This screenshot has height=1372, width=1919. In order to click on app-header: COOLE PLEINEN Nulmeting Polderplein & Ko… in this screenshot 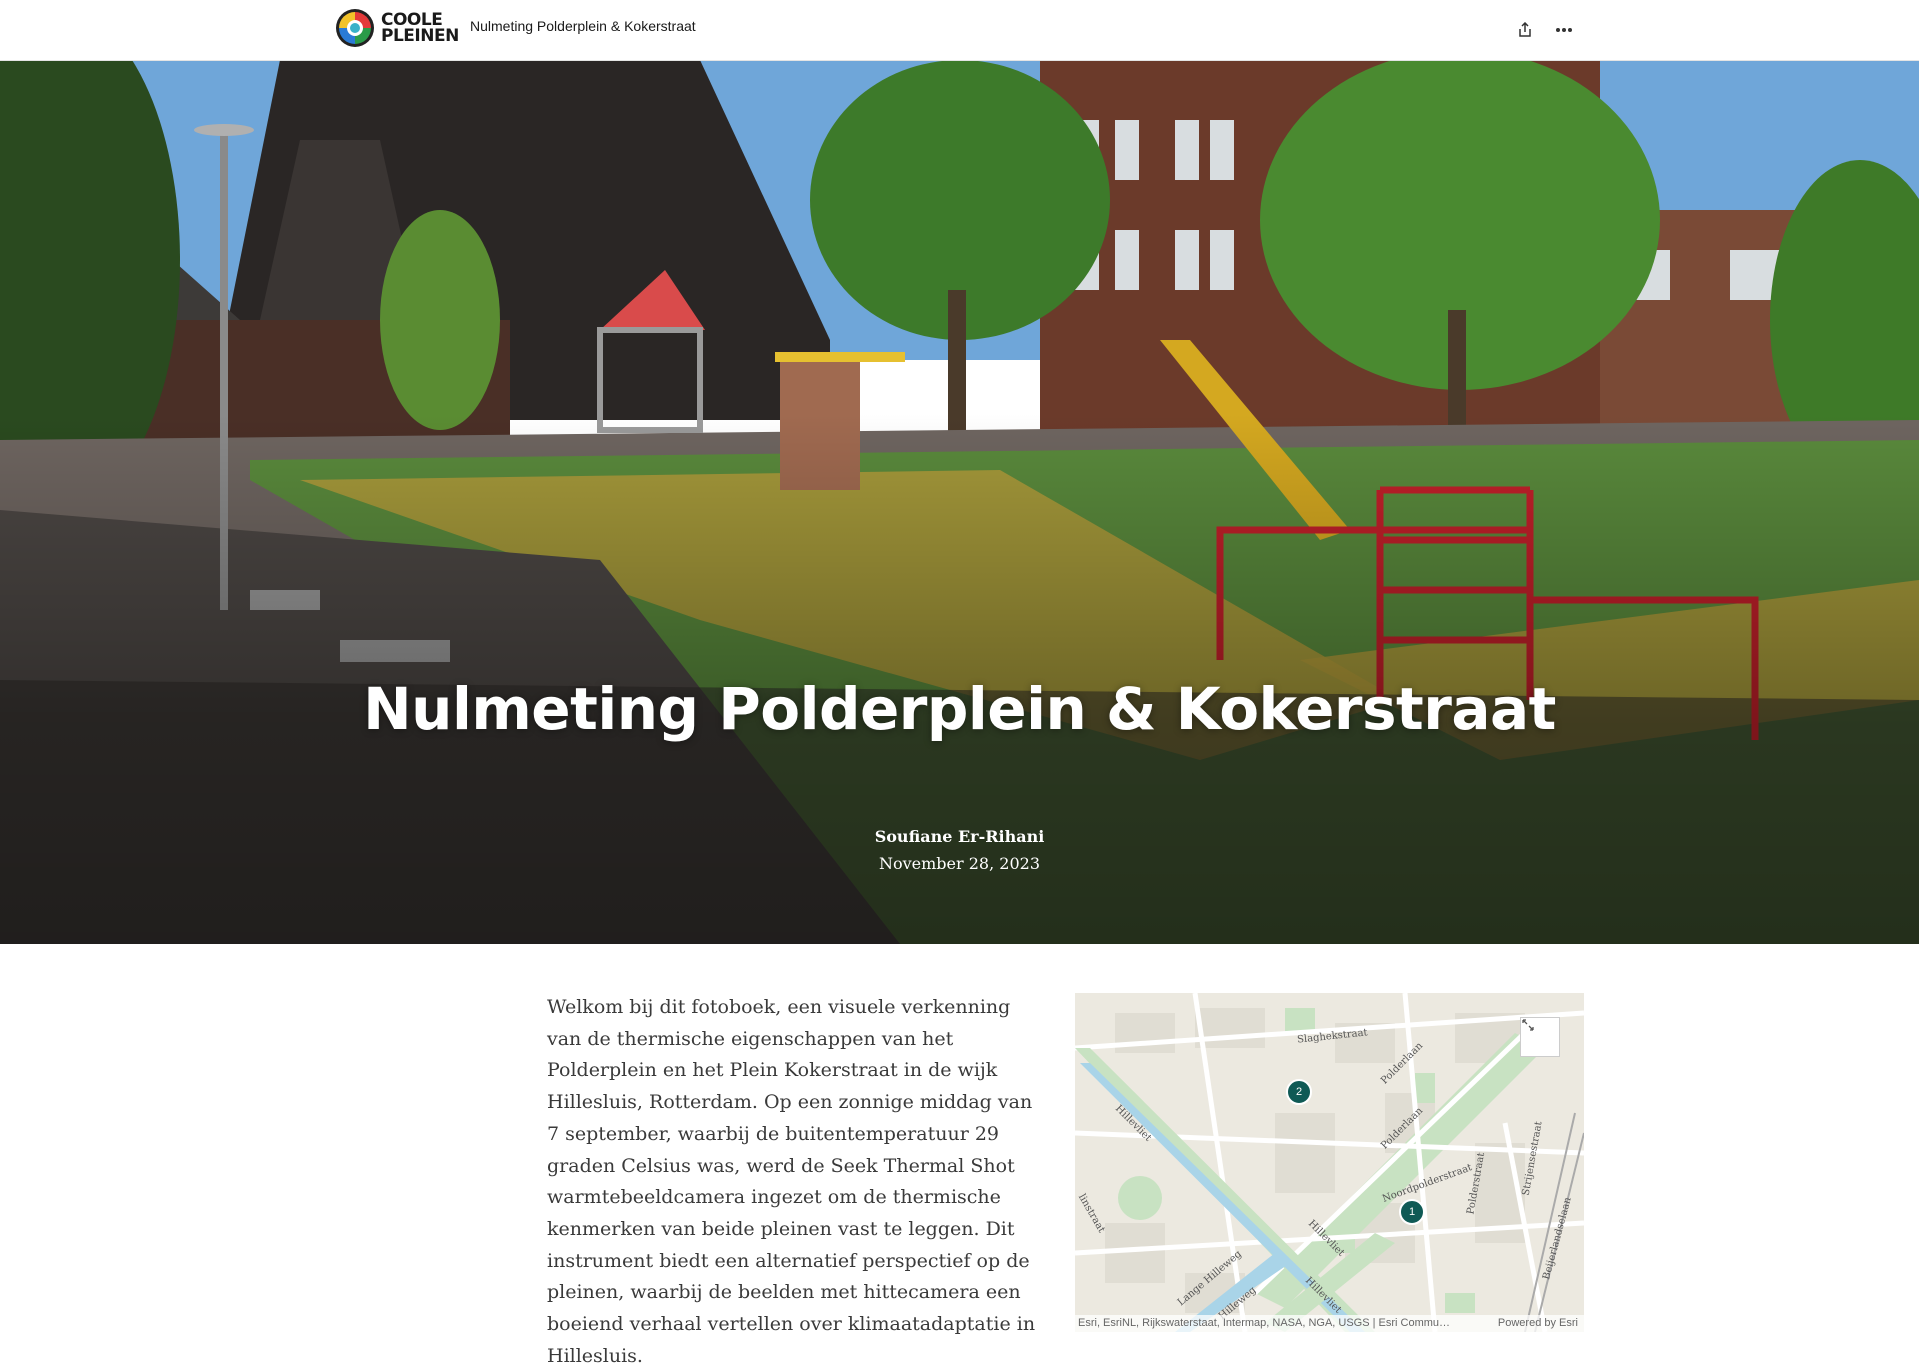, I will do `click(959, 30)`.